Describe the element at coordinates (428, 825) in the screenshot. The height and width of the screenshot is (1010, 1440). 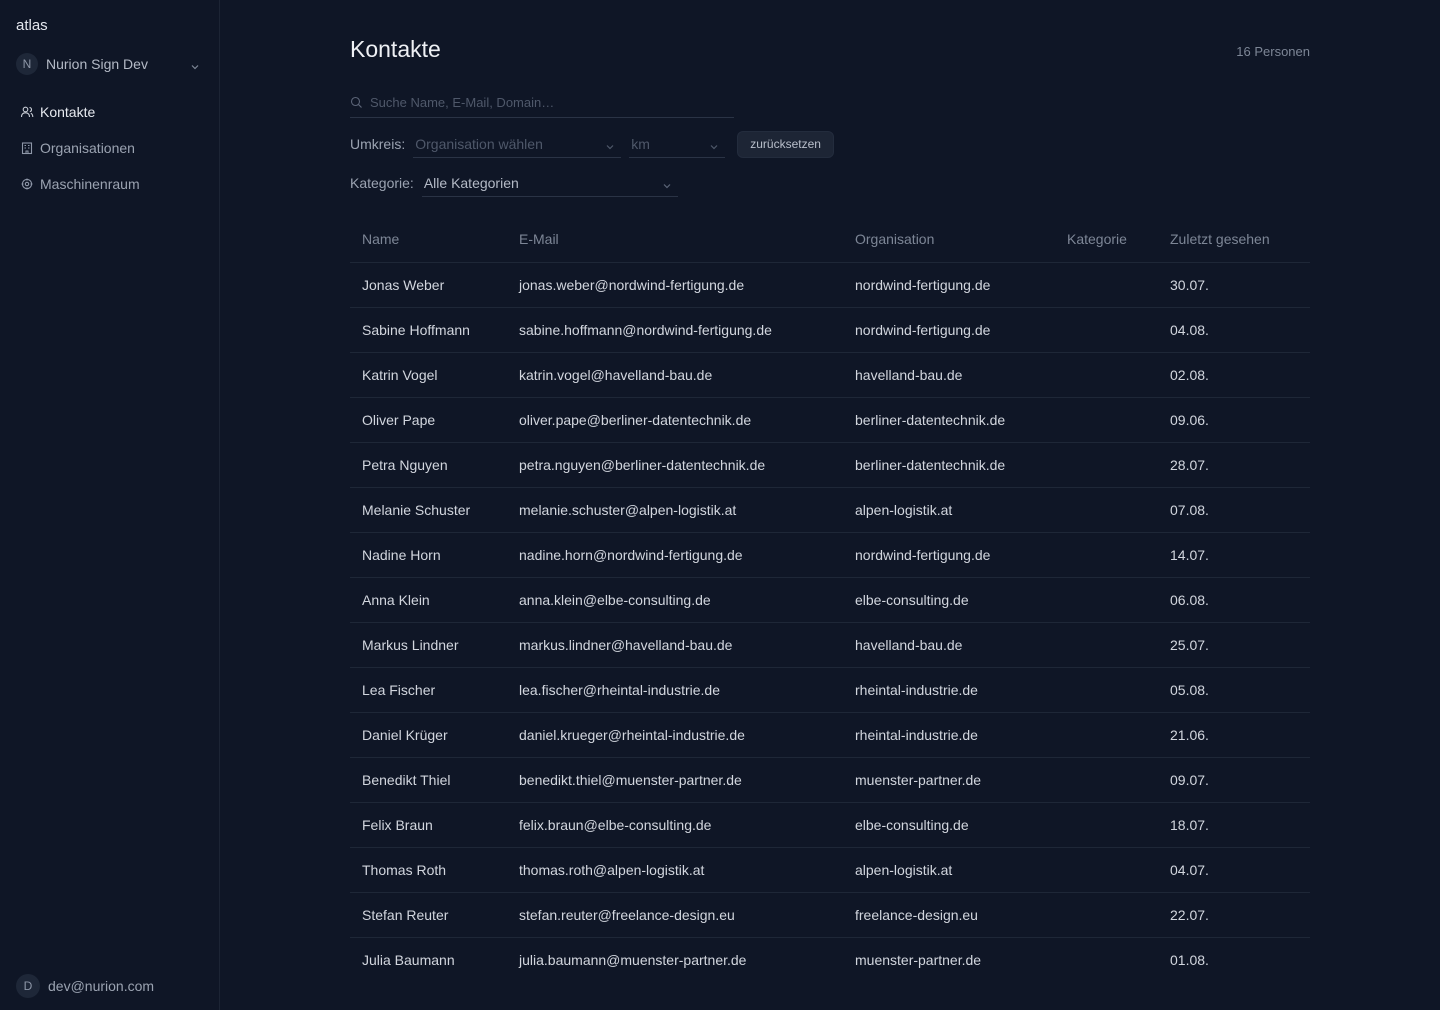
I see `cell-name: Felix Braun` at that location.